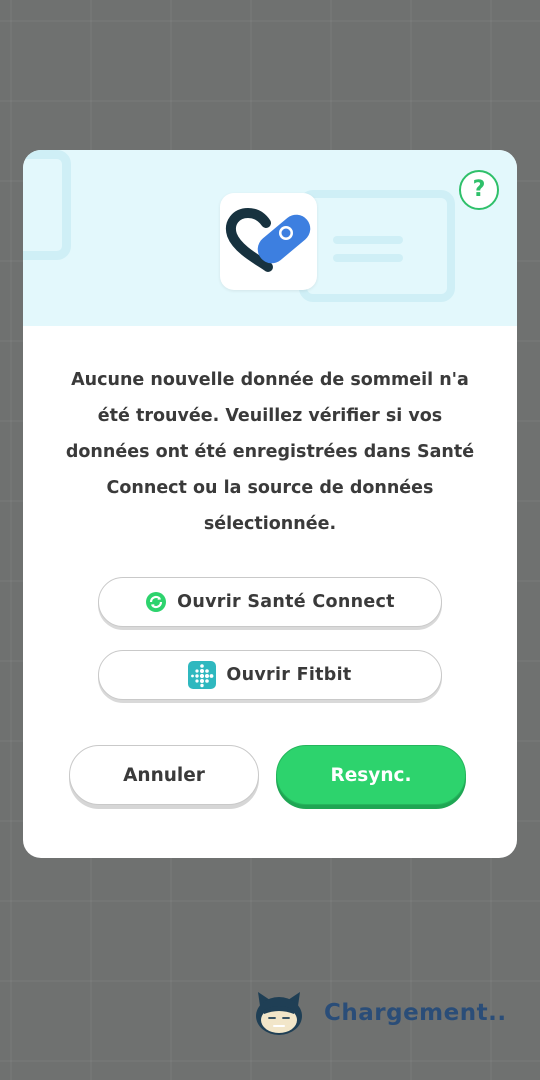  I want to click on health-connect-app-icon, so click(268, 241).